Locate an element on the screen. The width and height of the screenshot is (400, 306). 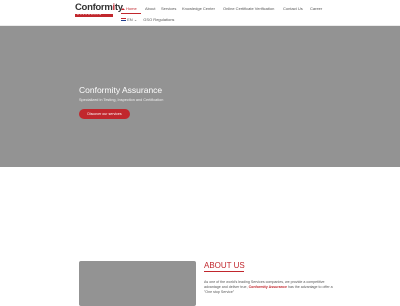
nav-item-home: Home is located at coordinates (129, 8).